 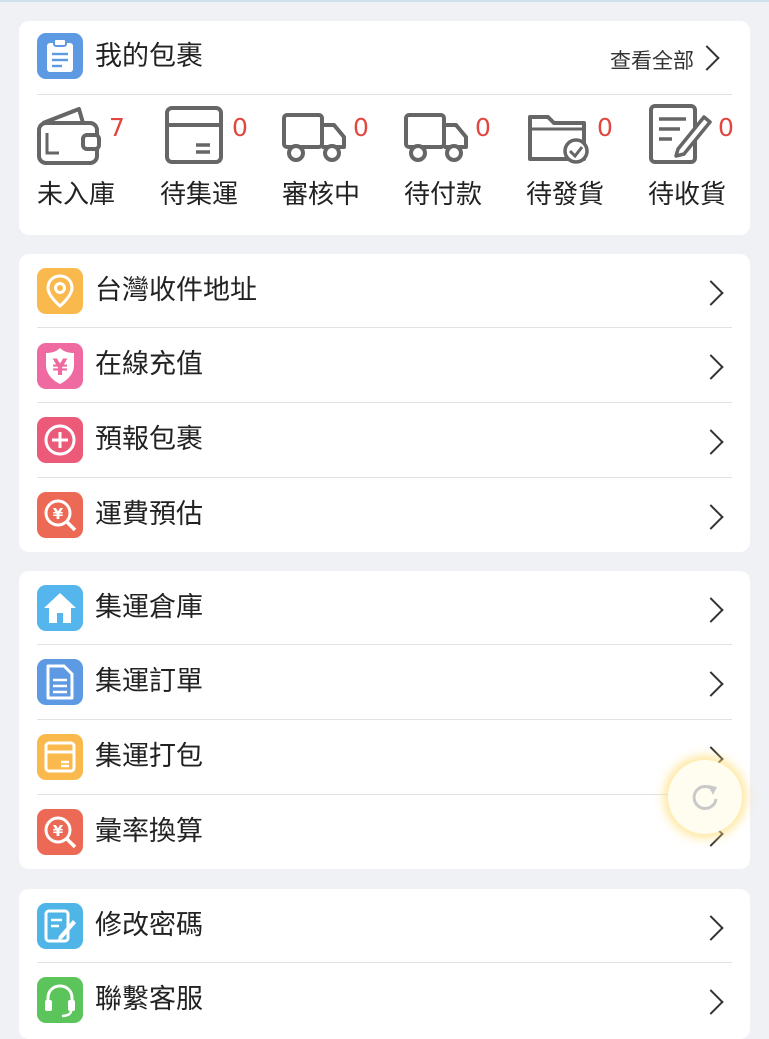 I want to click on floating-refresh-button, so click(x=705, y=797).